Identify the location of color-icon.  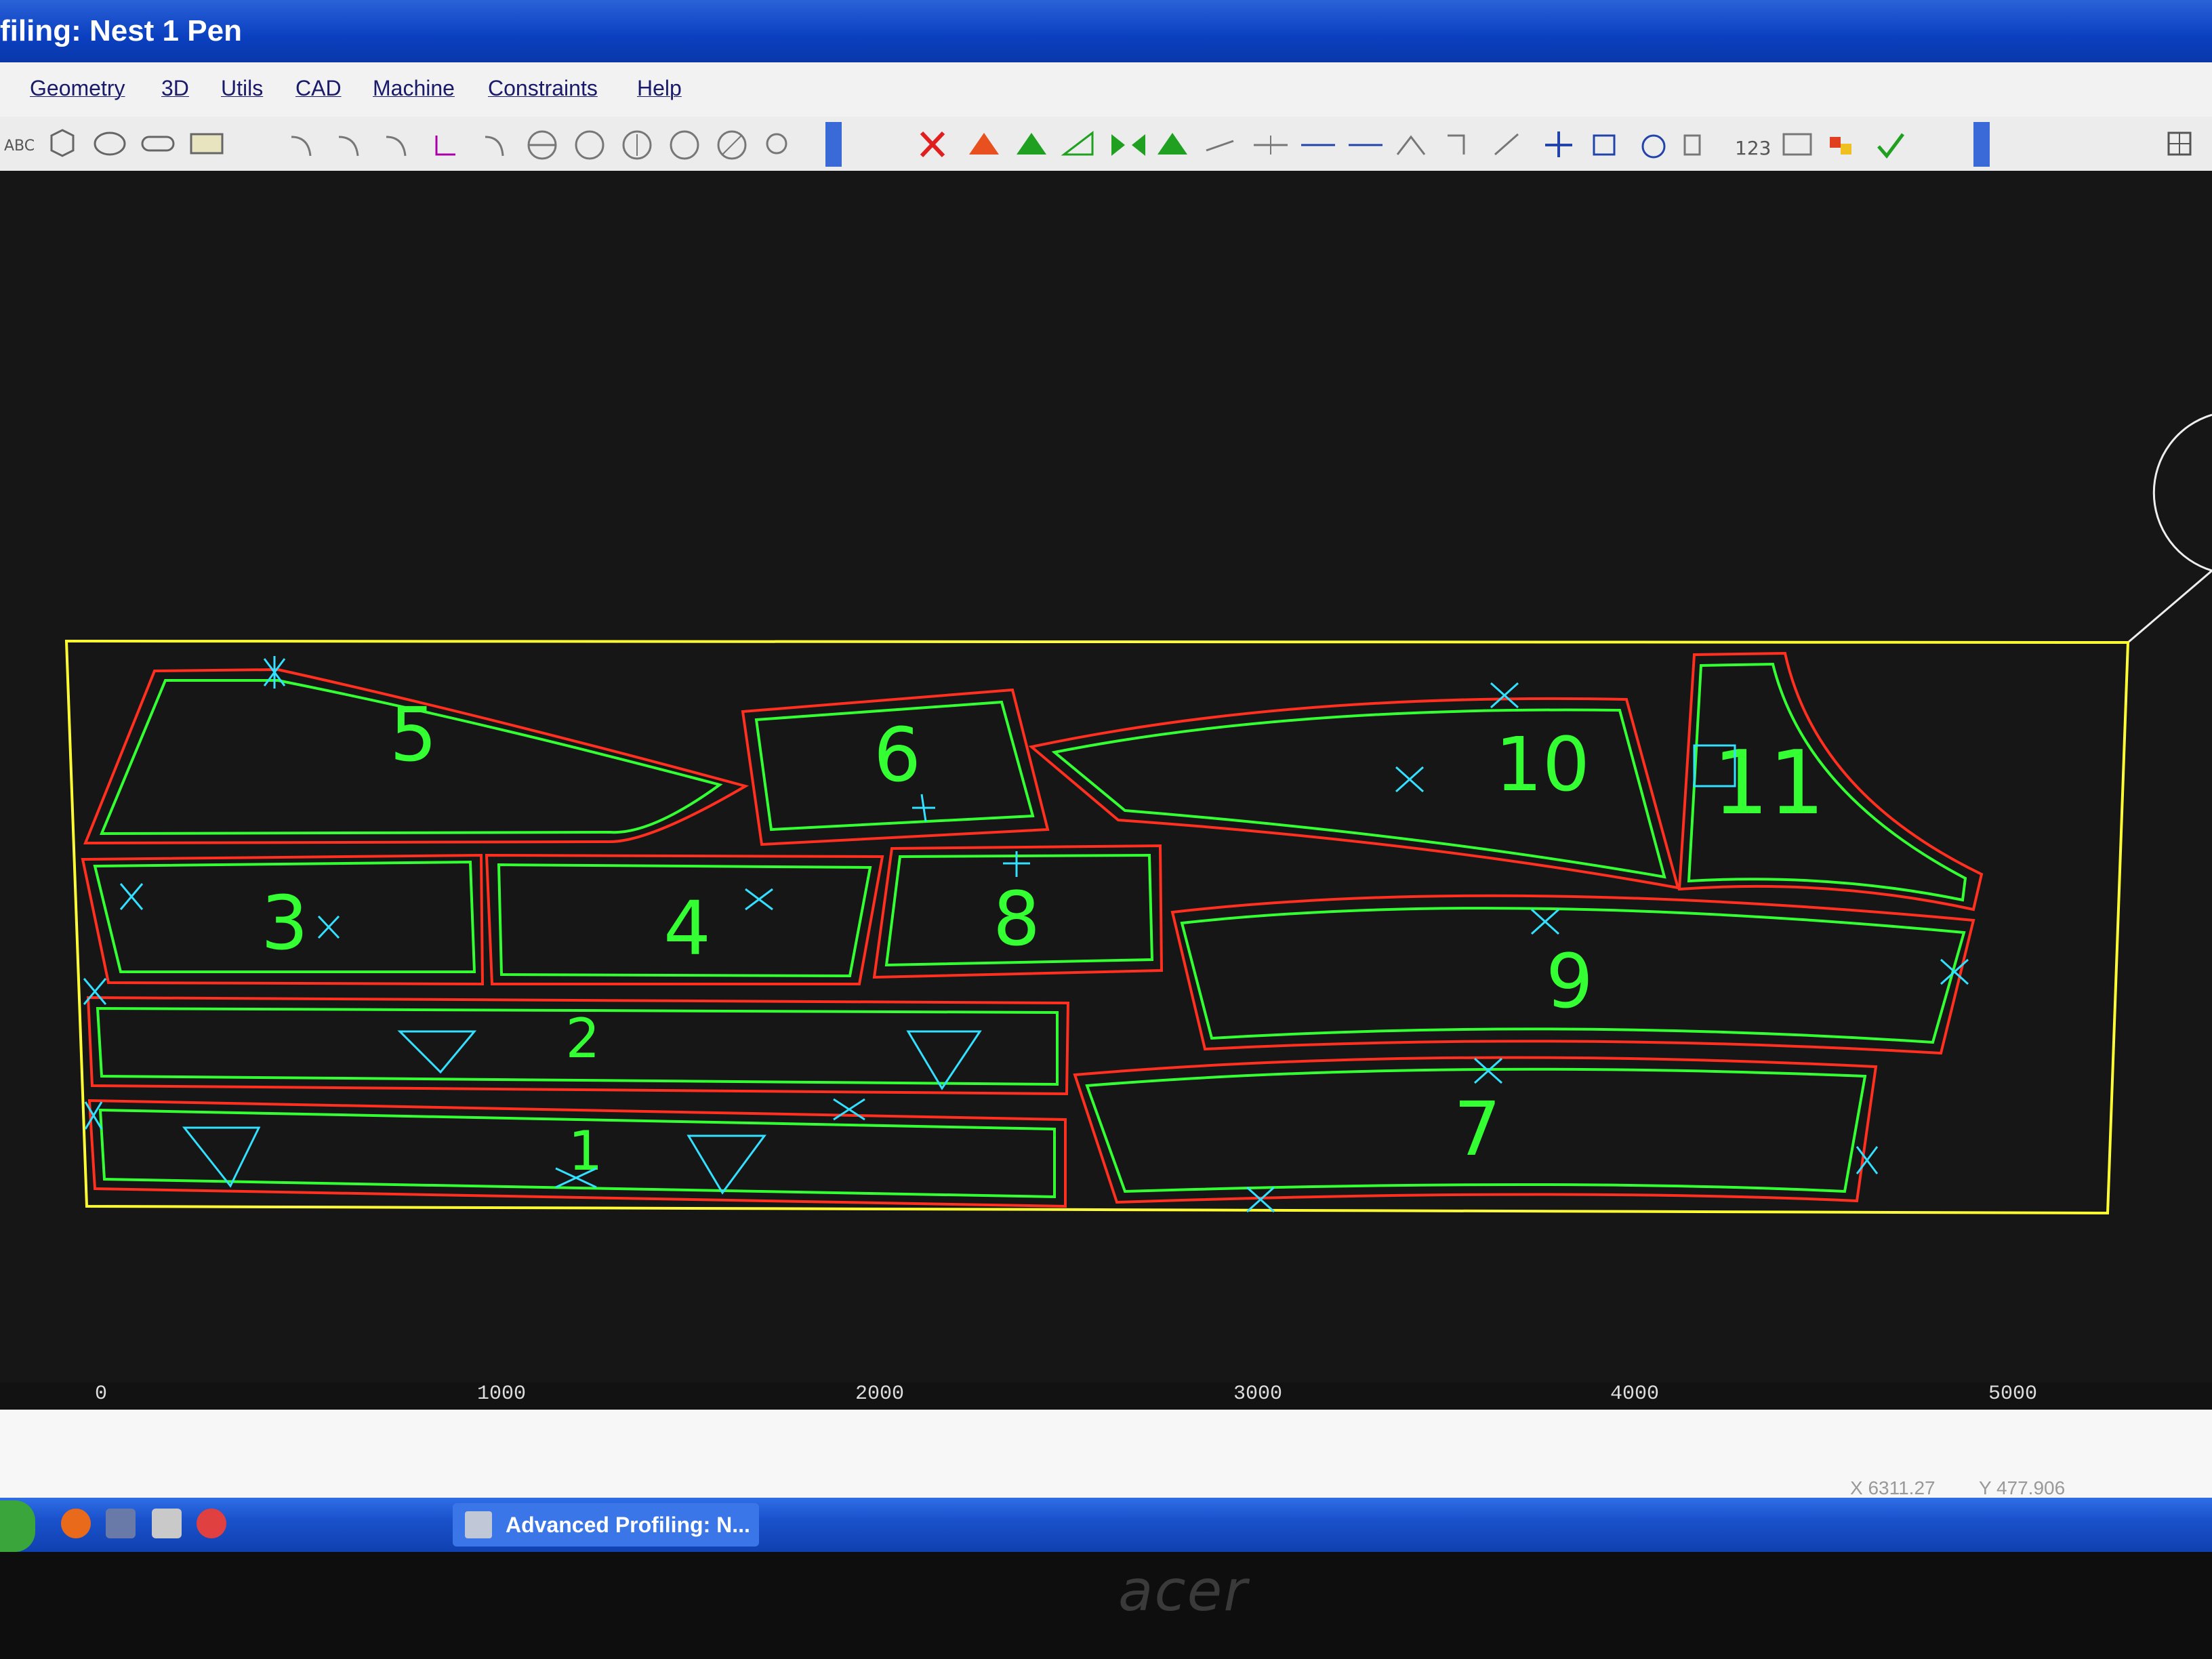
(1840, 146).